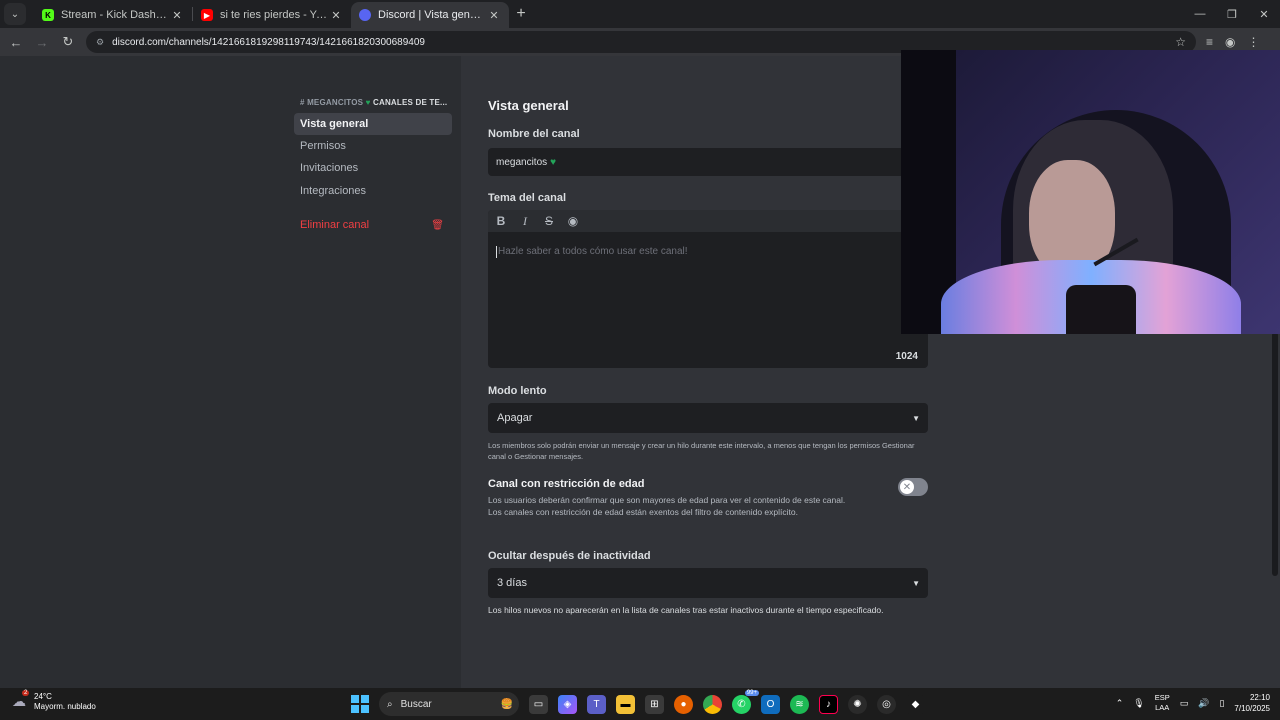 The width and height of the screenshot is (1280, 720). What do you see at coordinates (573, 221) in the screenshot?
I see `spoiler-eye-icon: ◉` at bounding box center [573, 221].